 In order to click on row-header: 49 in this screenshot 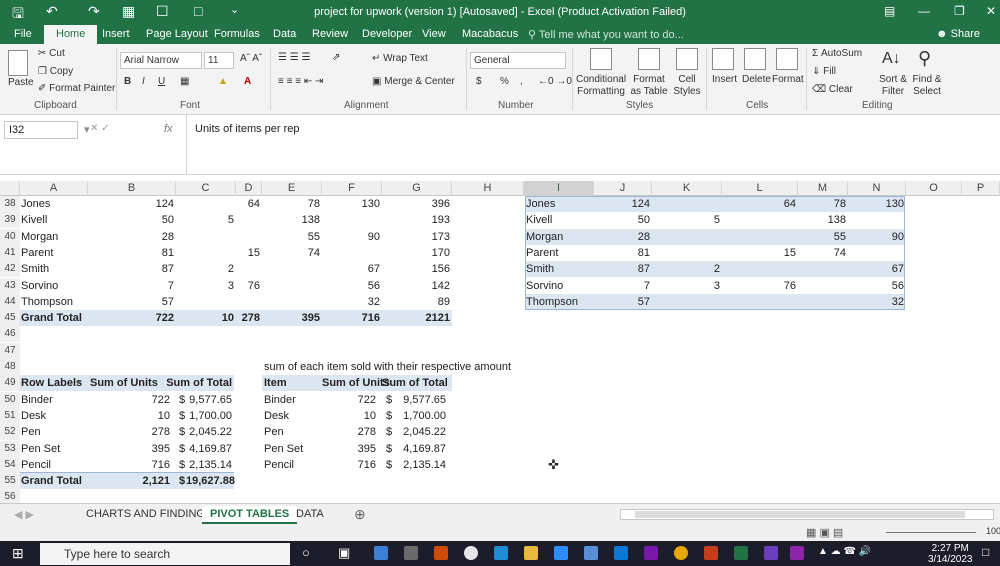, I will do `click(10, 383)`.